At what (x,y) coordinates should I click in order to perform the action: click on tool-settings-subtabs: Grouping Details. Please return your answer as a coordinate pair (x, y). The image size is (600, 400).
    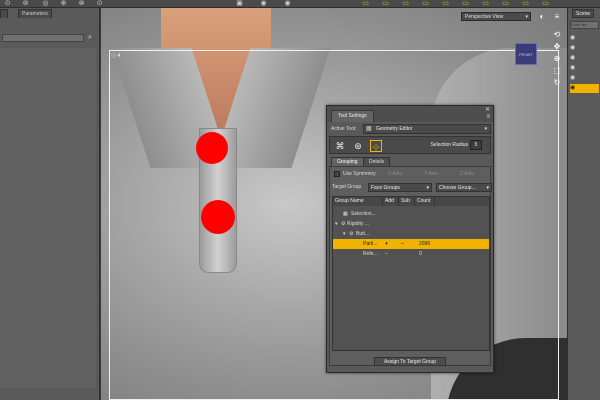
    Looking at the image, I should click on (410, 161).